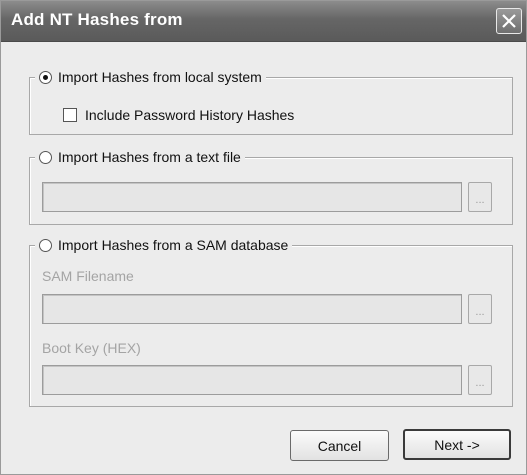 This screenshot has width=527, height=475. Describe the element at coordinates (88, 276) in the screenshot. I see `sam-filename-label: SAM Filename` at that location.